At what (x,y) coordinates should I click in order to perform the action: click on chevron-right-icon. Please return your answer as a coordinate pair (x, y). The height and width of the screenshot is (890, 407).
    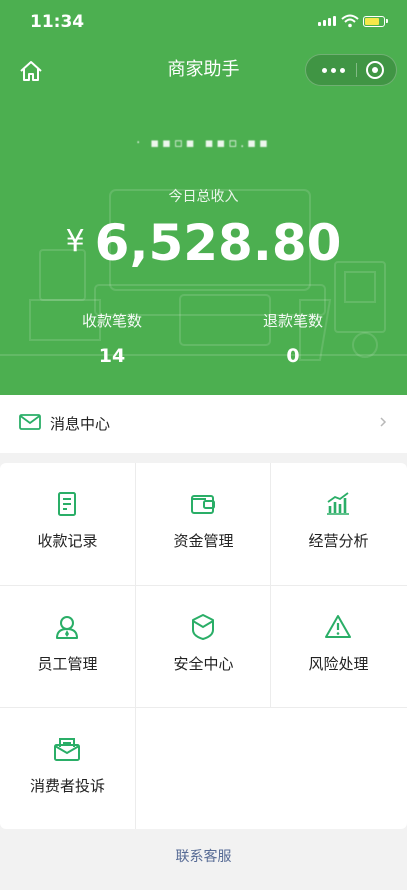
    Looking at the image, I should click on (383, 422).